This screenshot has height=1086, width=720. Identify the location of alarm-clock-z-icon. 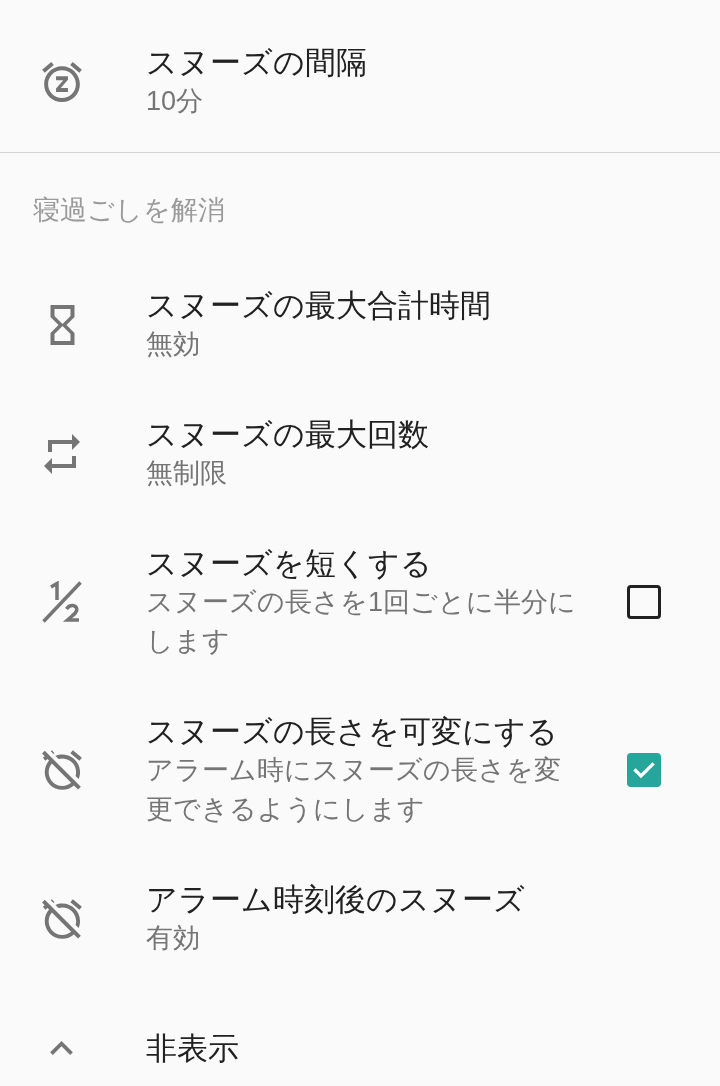
(62, 81).